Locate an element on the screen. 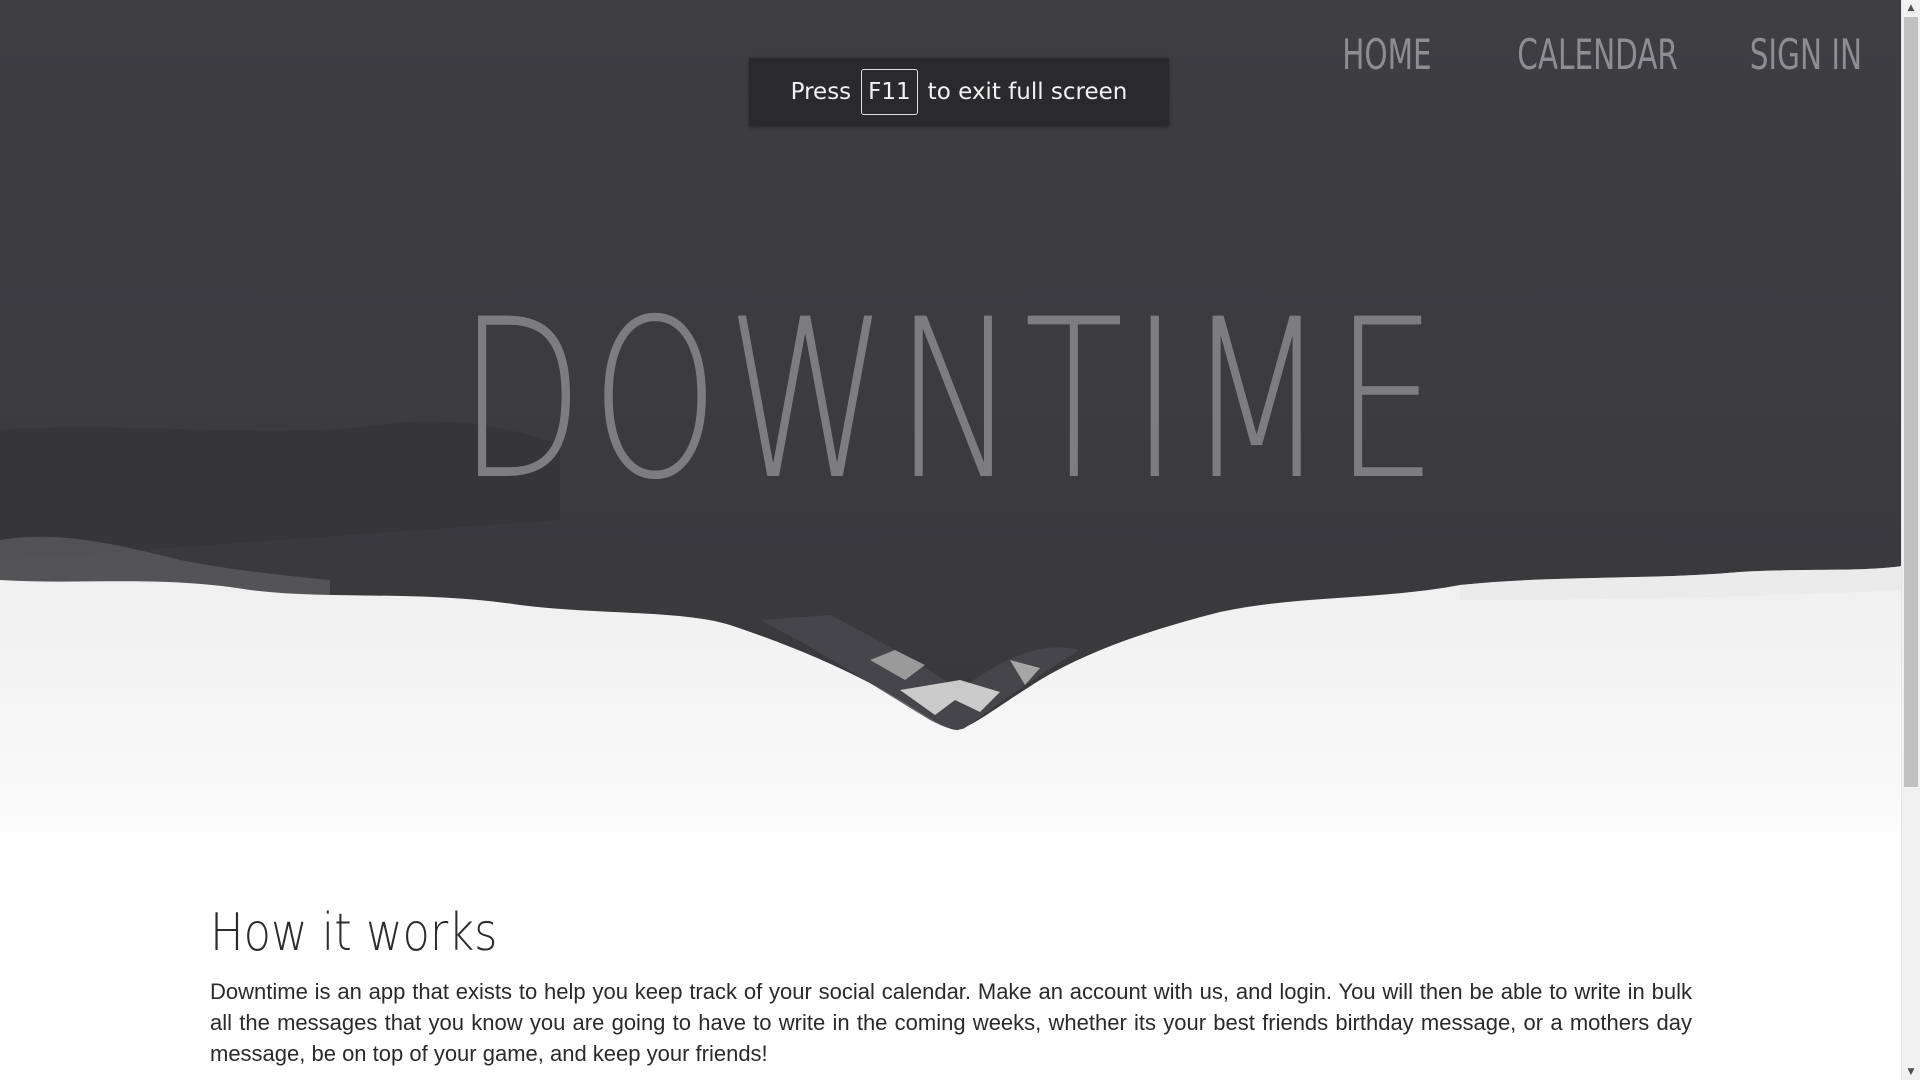  toast-suffix: to exit full screen is located at coordinates (1027, 92).